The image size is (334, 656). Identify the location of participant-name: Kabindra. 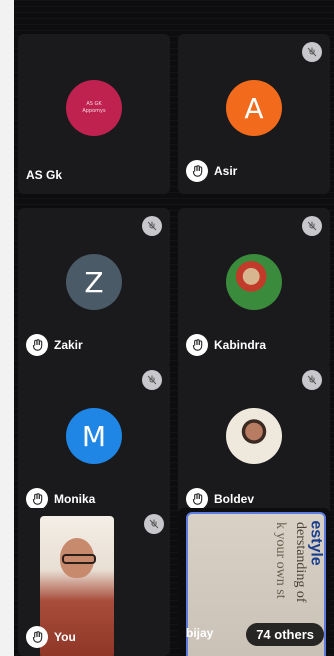
(240, 345).